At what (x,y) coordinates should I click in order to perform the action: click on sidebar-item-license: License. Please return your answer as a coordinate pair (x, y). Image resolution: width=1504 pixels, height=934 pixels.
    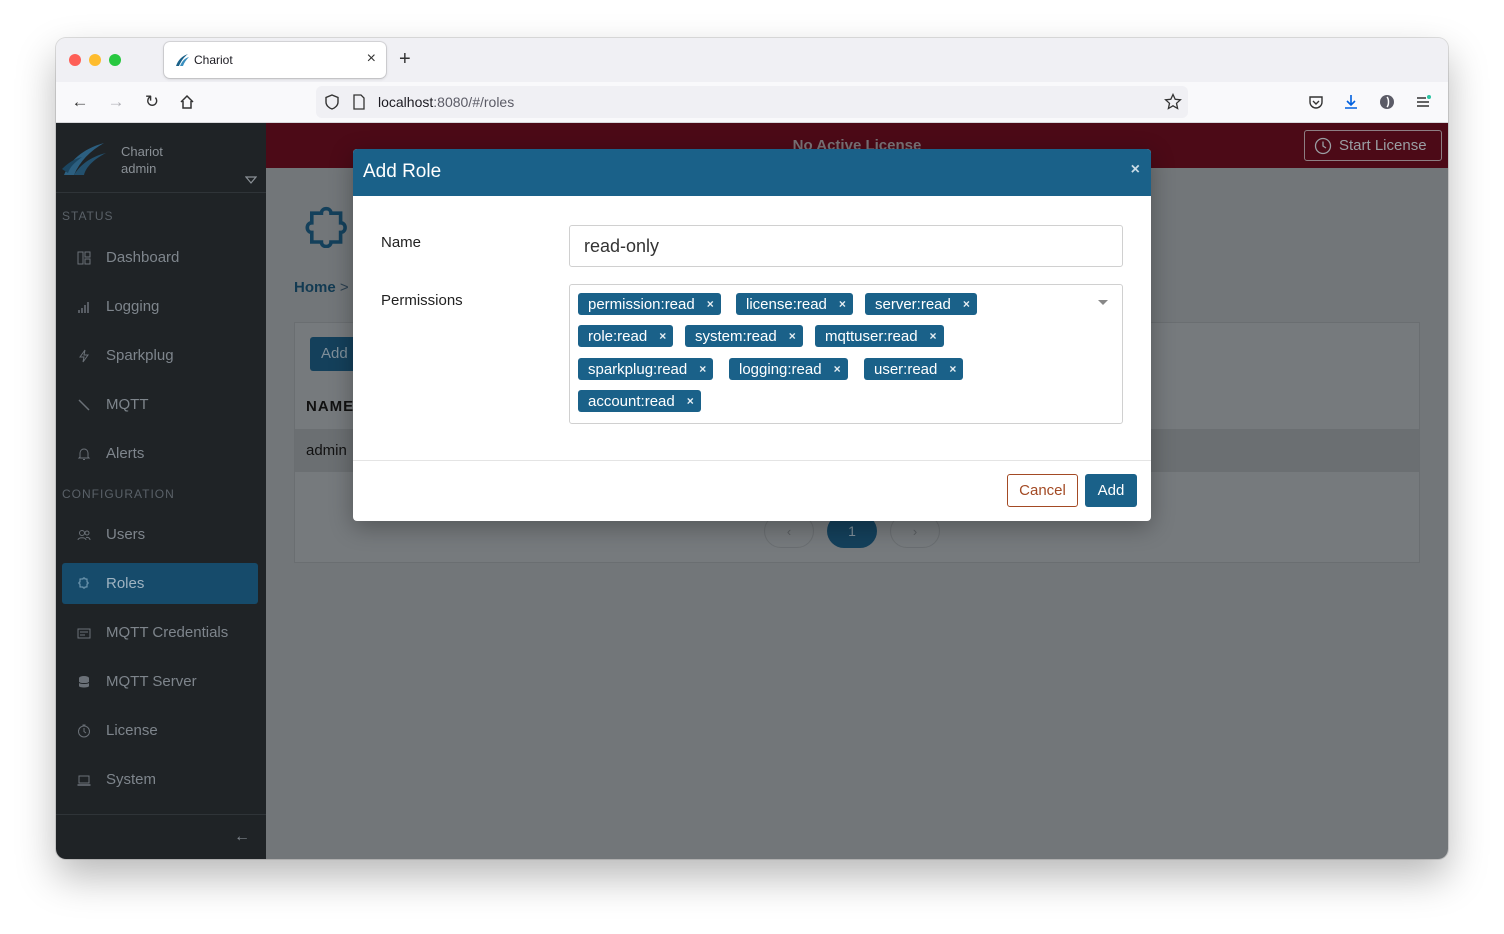
    Looking at the image, I should click on (160, 730).